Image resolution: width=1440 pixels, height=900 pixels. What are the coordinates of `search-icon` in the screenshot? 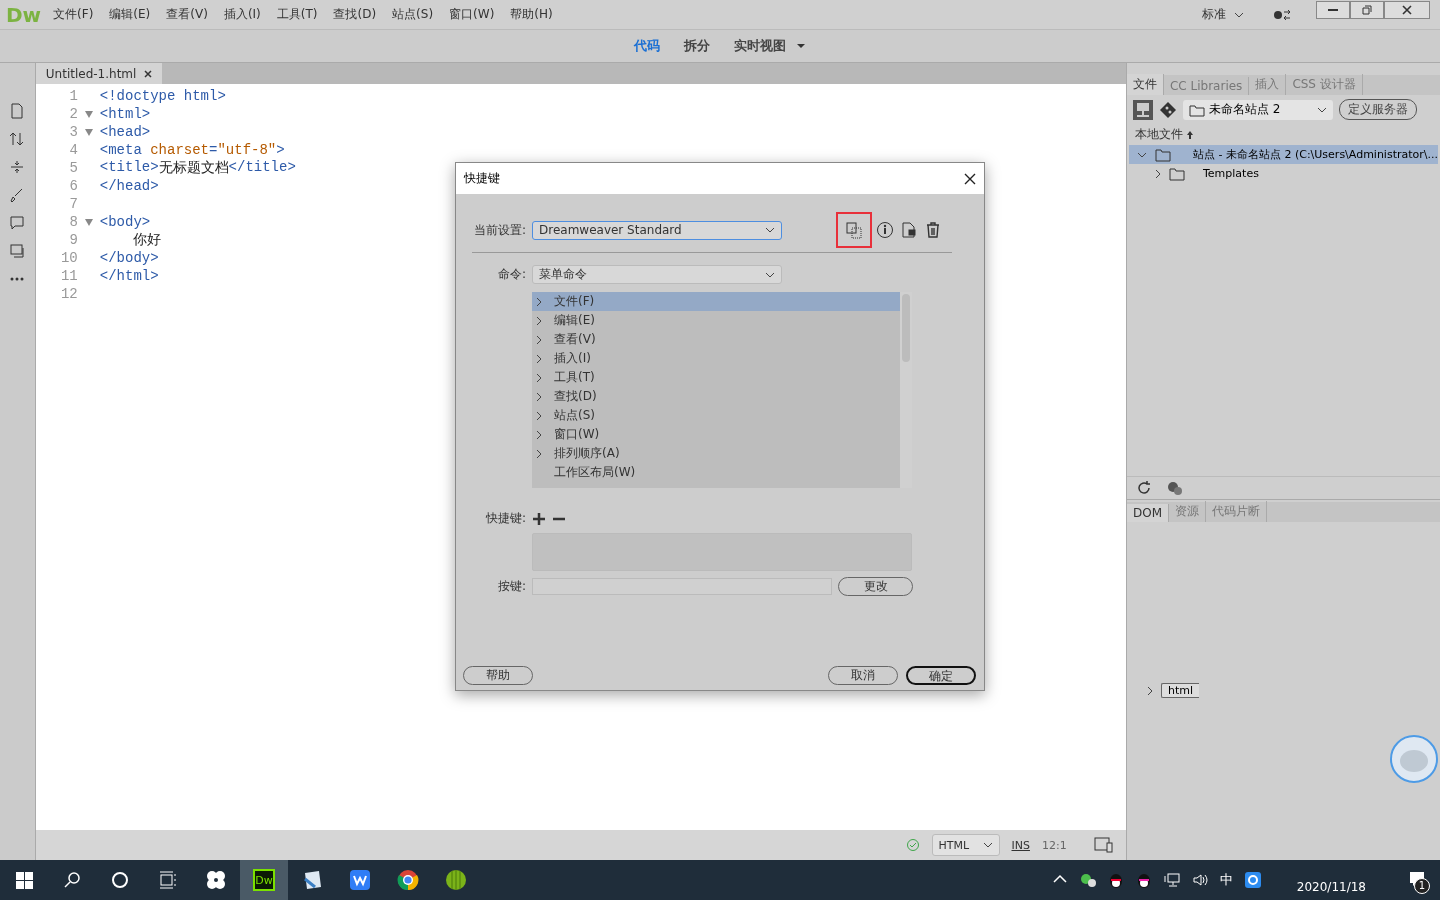 It's located at (72, 880).